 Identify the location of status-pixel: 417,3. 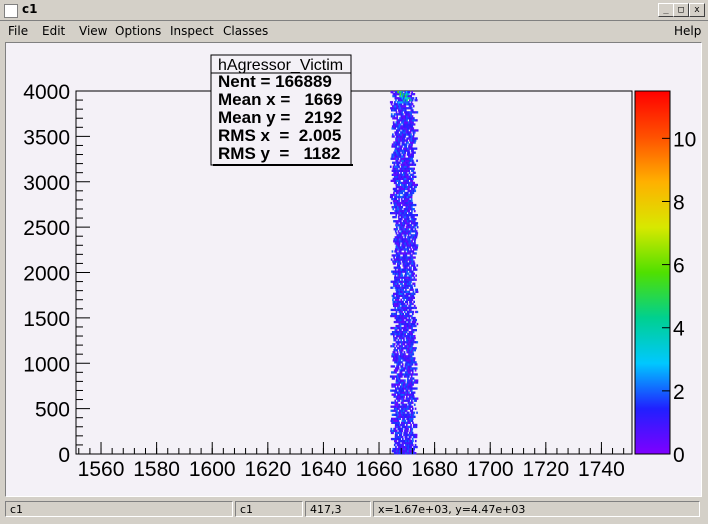
(338, 509).